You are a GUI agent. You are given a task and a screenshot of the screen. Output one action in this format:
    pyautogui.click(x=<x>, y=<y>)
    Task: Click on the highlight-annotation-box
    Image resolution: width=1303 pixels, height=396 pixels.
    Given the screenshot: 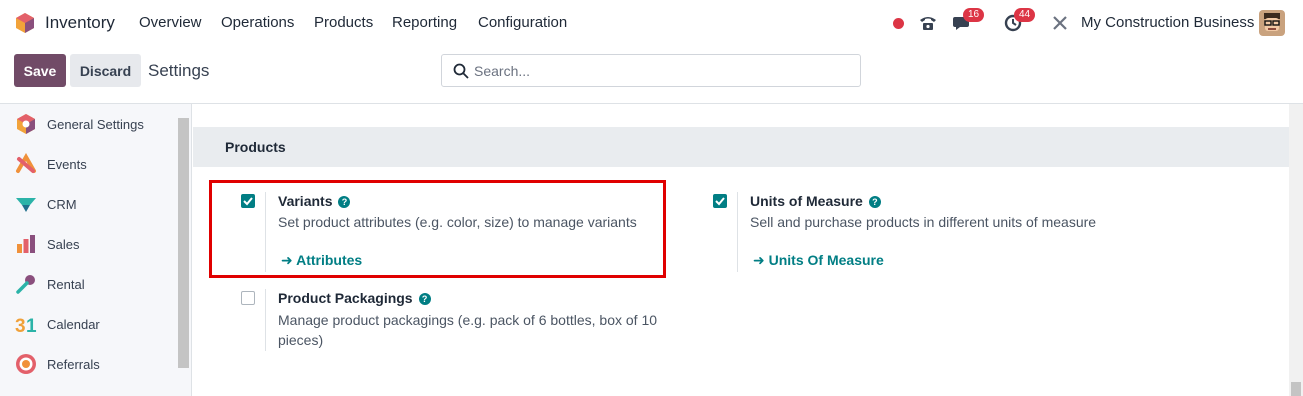 What is the action you would take?
    pyautogui.click(x=437, y=229)
    